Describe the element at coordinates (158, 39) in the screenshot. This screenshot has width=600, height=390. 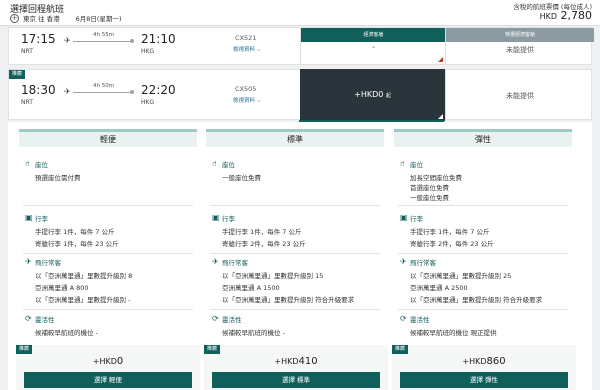
I see `arrival-time: 21:10` at that location.